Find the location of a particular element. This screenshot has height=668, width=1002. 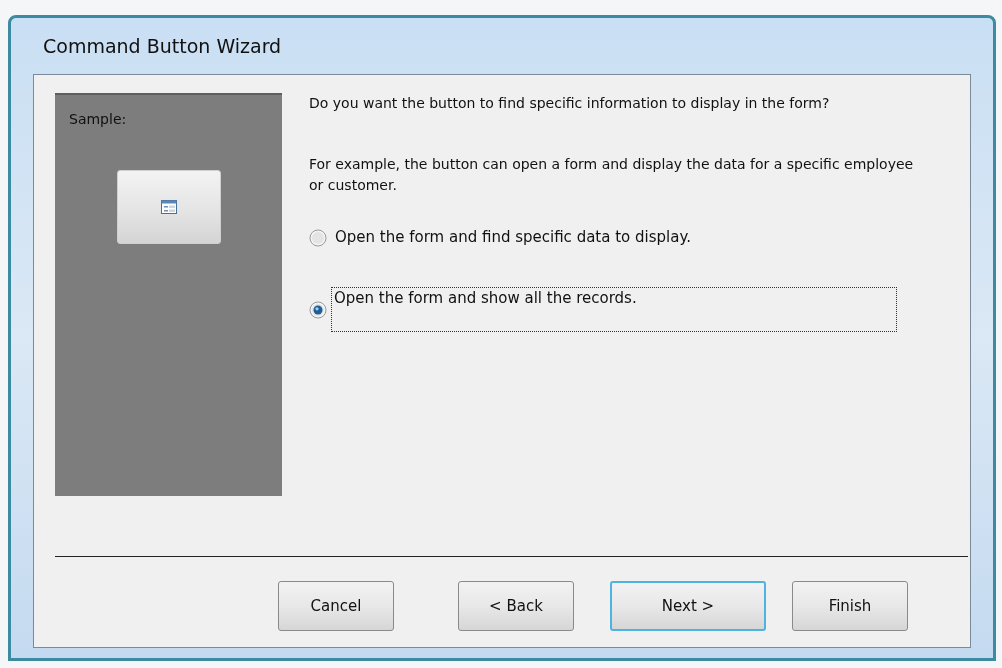

wizard-button: Cancel is located at coordinates (336, 606).